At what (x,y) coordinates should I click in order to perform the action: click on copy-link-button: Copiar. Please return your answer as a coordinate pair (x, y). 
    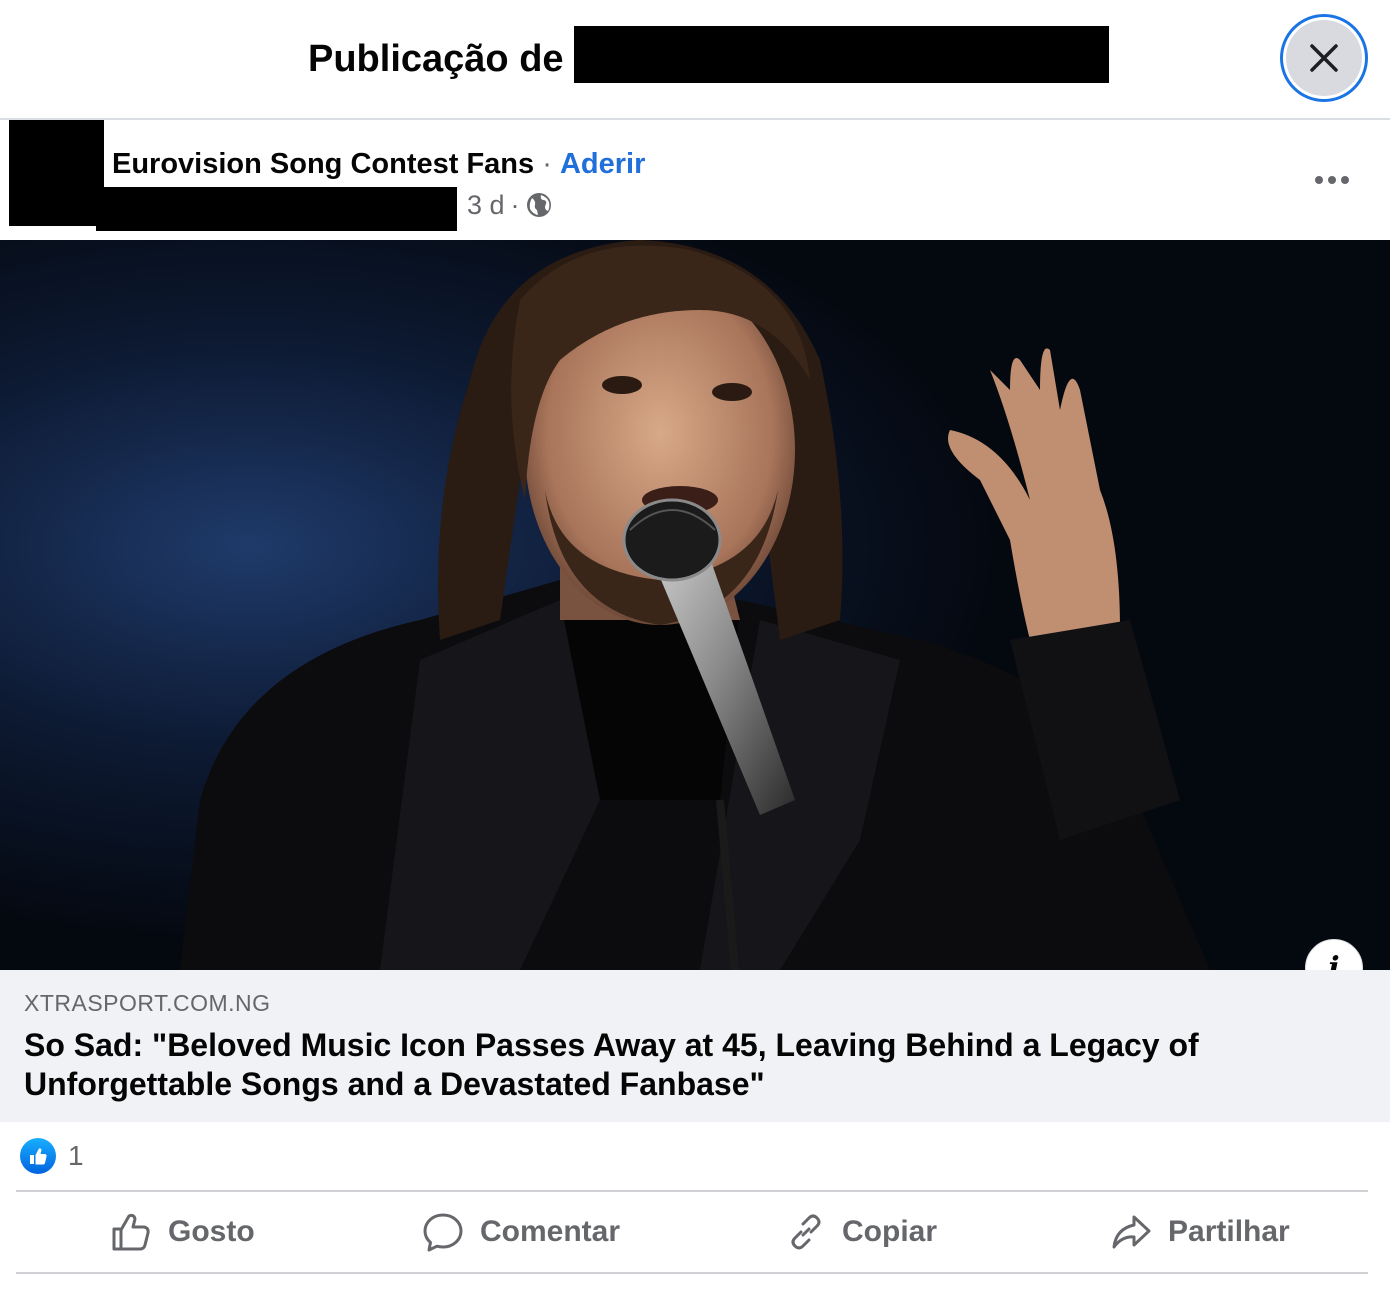
    Looking at the image, I should click on (861, 1232).